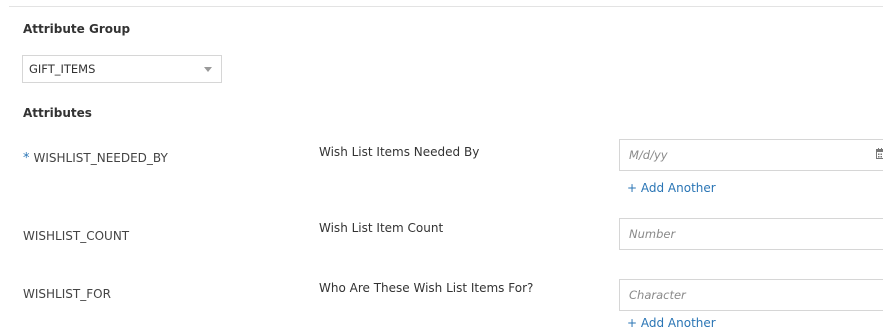 Image resolution: width=883 pixels, height=333 pixels. I want to click on top-divider, so click(446, 6).